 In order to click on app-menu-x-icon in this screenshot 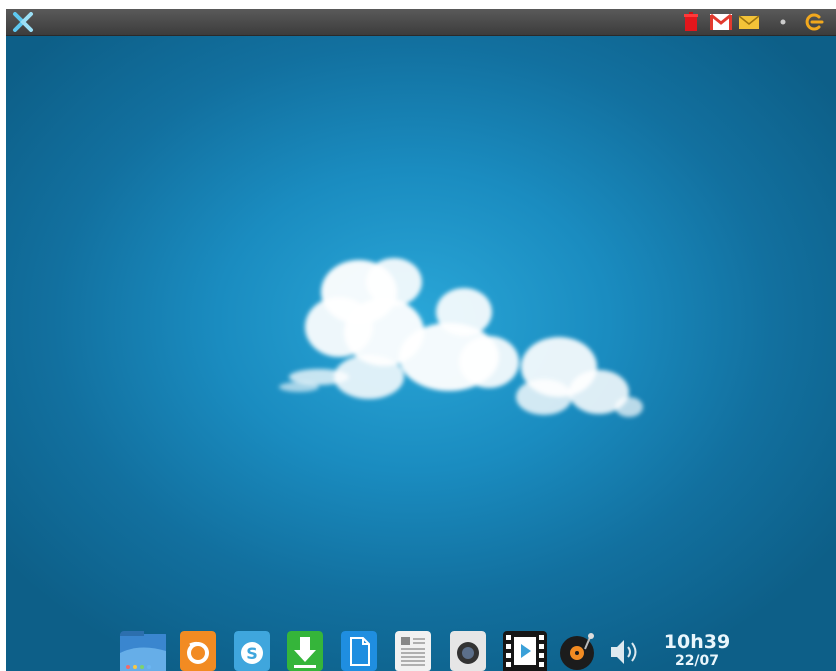, I will do `click(23, 22)`.